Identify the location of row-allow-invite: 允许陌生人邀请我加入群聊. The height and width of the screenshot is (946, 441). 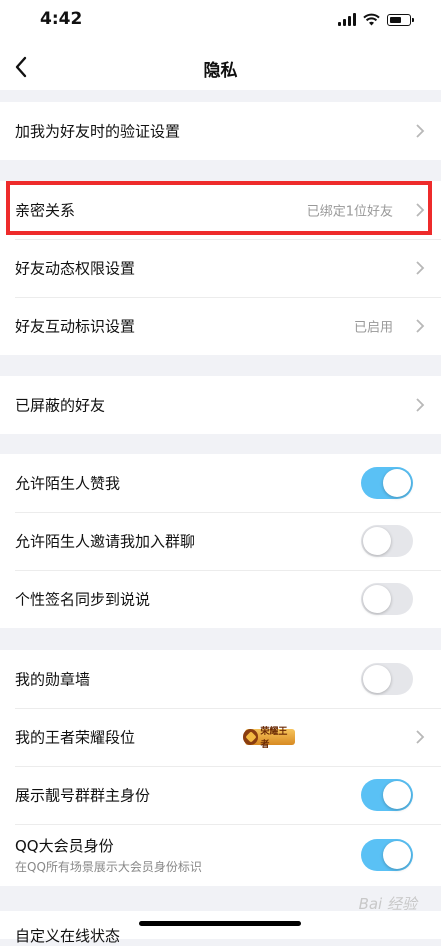
(220, 541).